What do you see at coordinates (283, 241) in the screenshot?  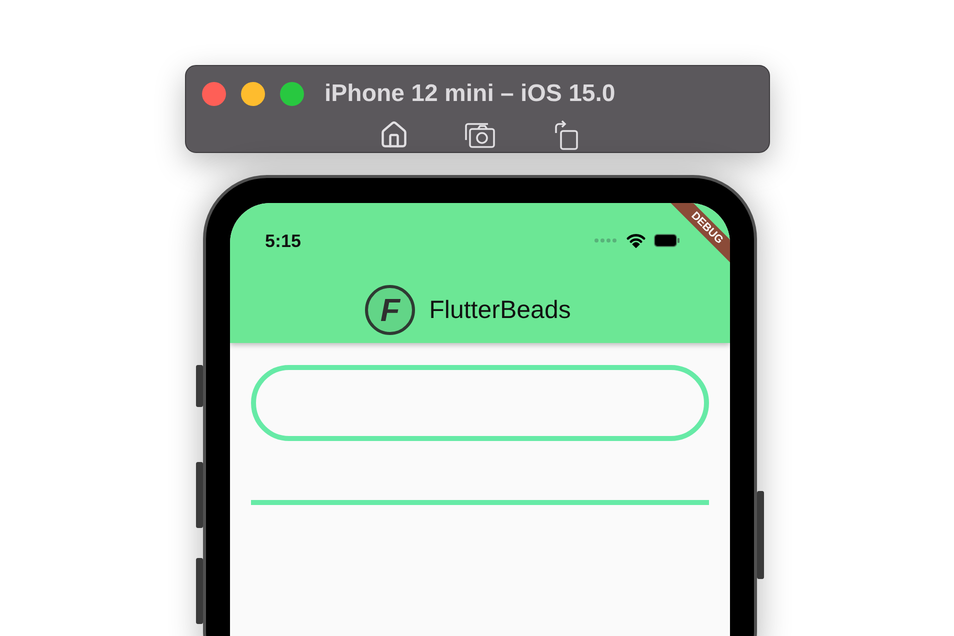 I see `status-time: 5:15` at bounding box center [283, 241].